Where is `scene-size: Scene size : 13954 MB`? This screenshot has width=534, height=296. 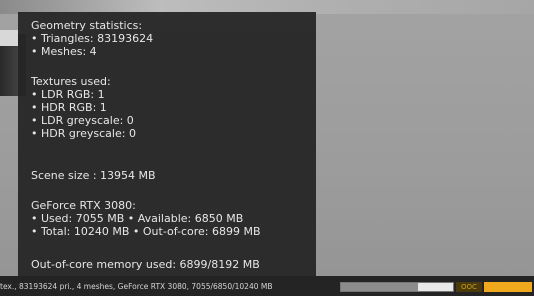
scene-size: Scene size : 13954 MB is located at coordinates (93, 175).